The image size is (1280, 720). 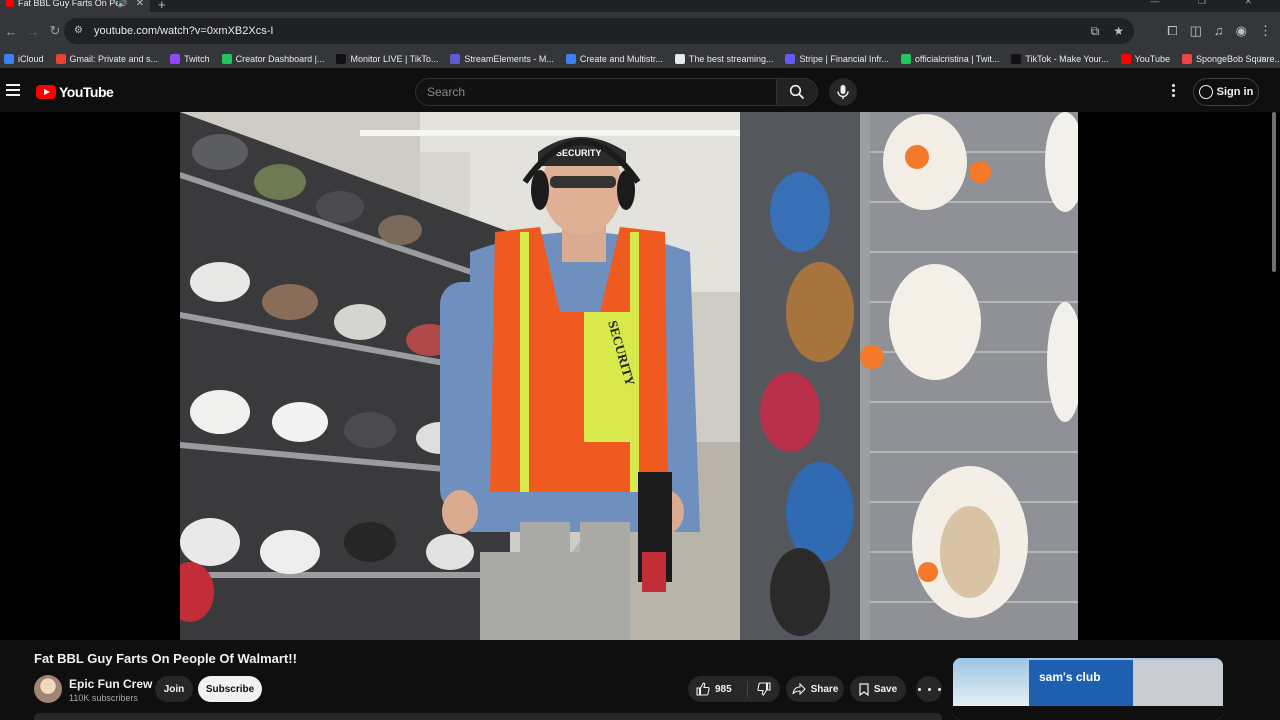 I want to click on more-actions-button, so click(x=929, y=689).